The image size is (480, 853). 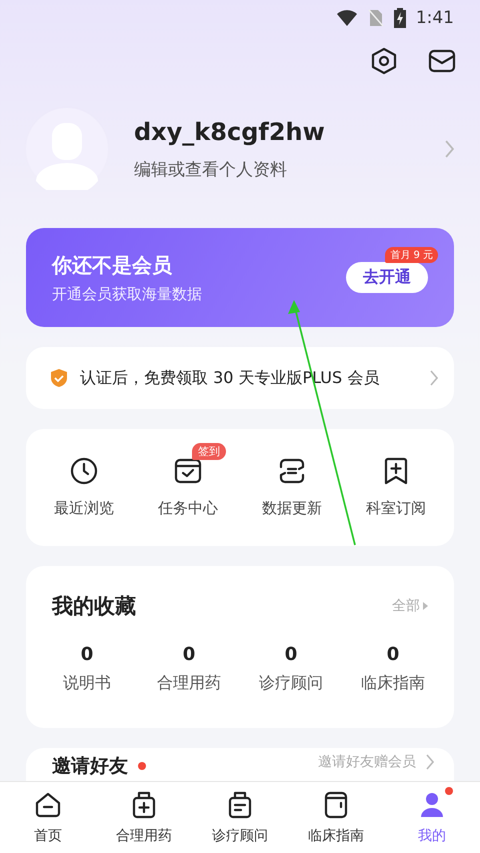 What do you see at coordinates (188, 508) in the screenshot?
I see `shortcut-label: 任务中心` at bounding box center [188, 508].